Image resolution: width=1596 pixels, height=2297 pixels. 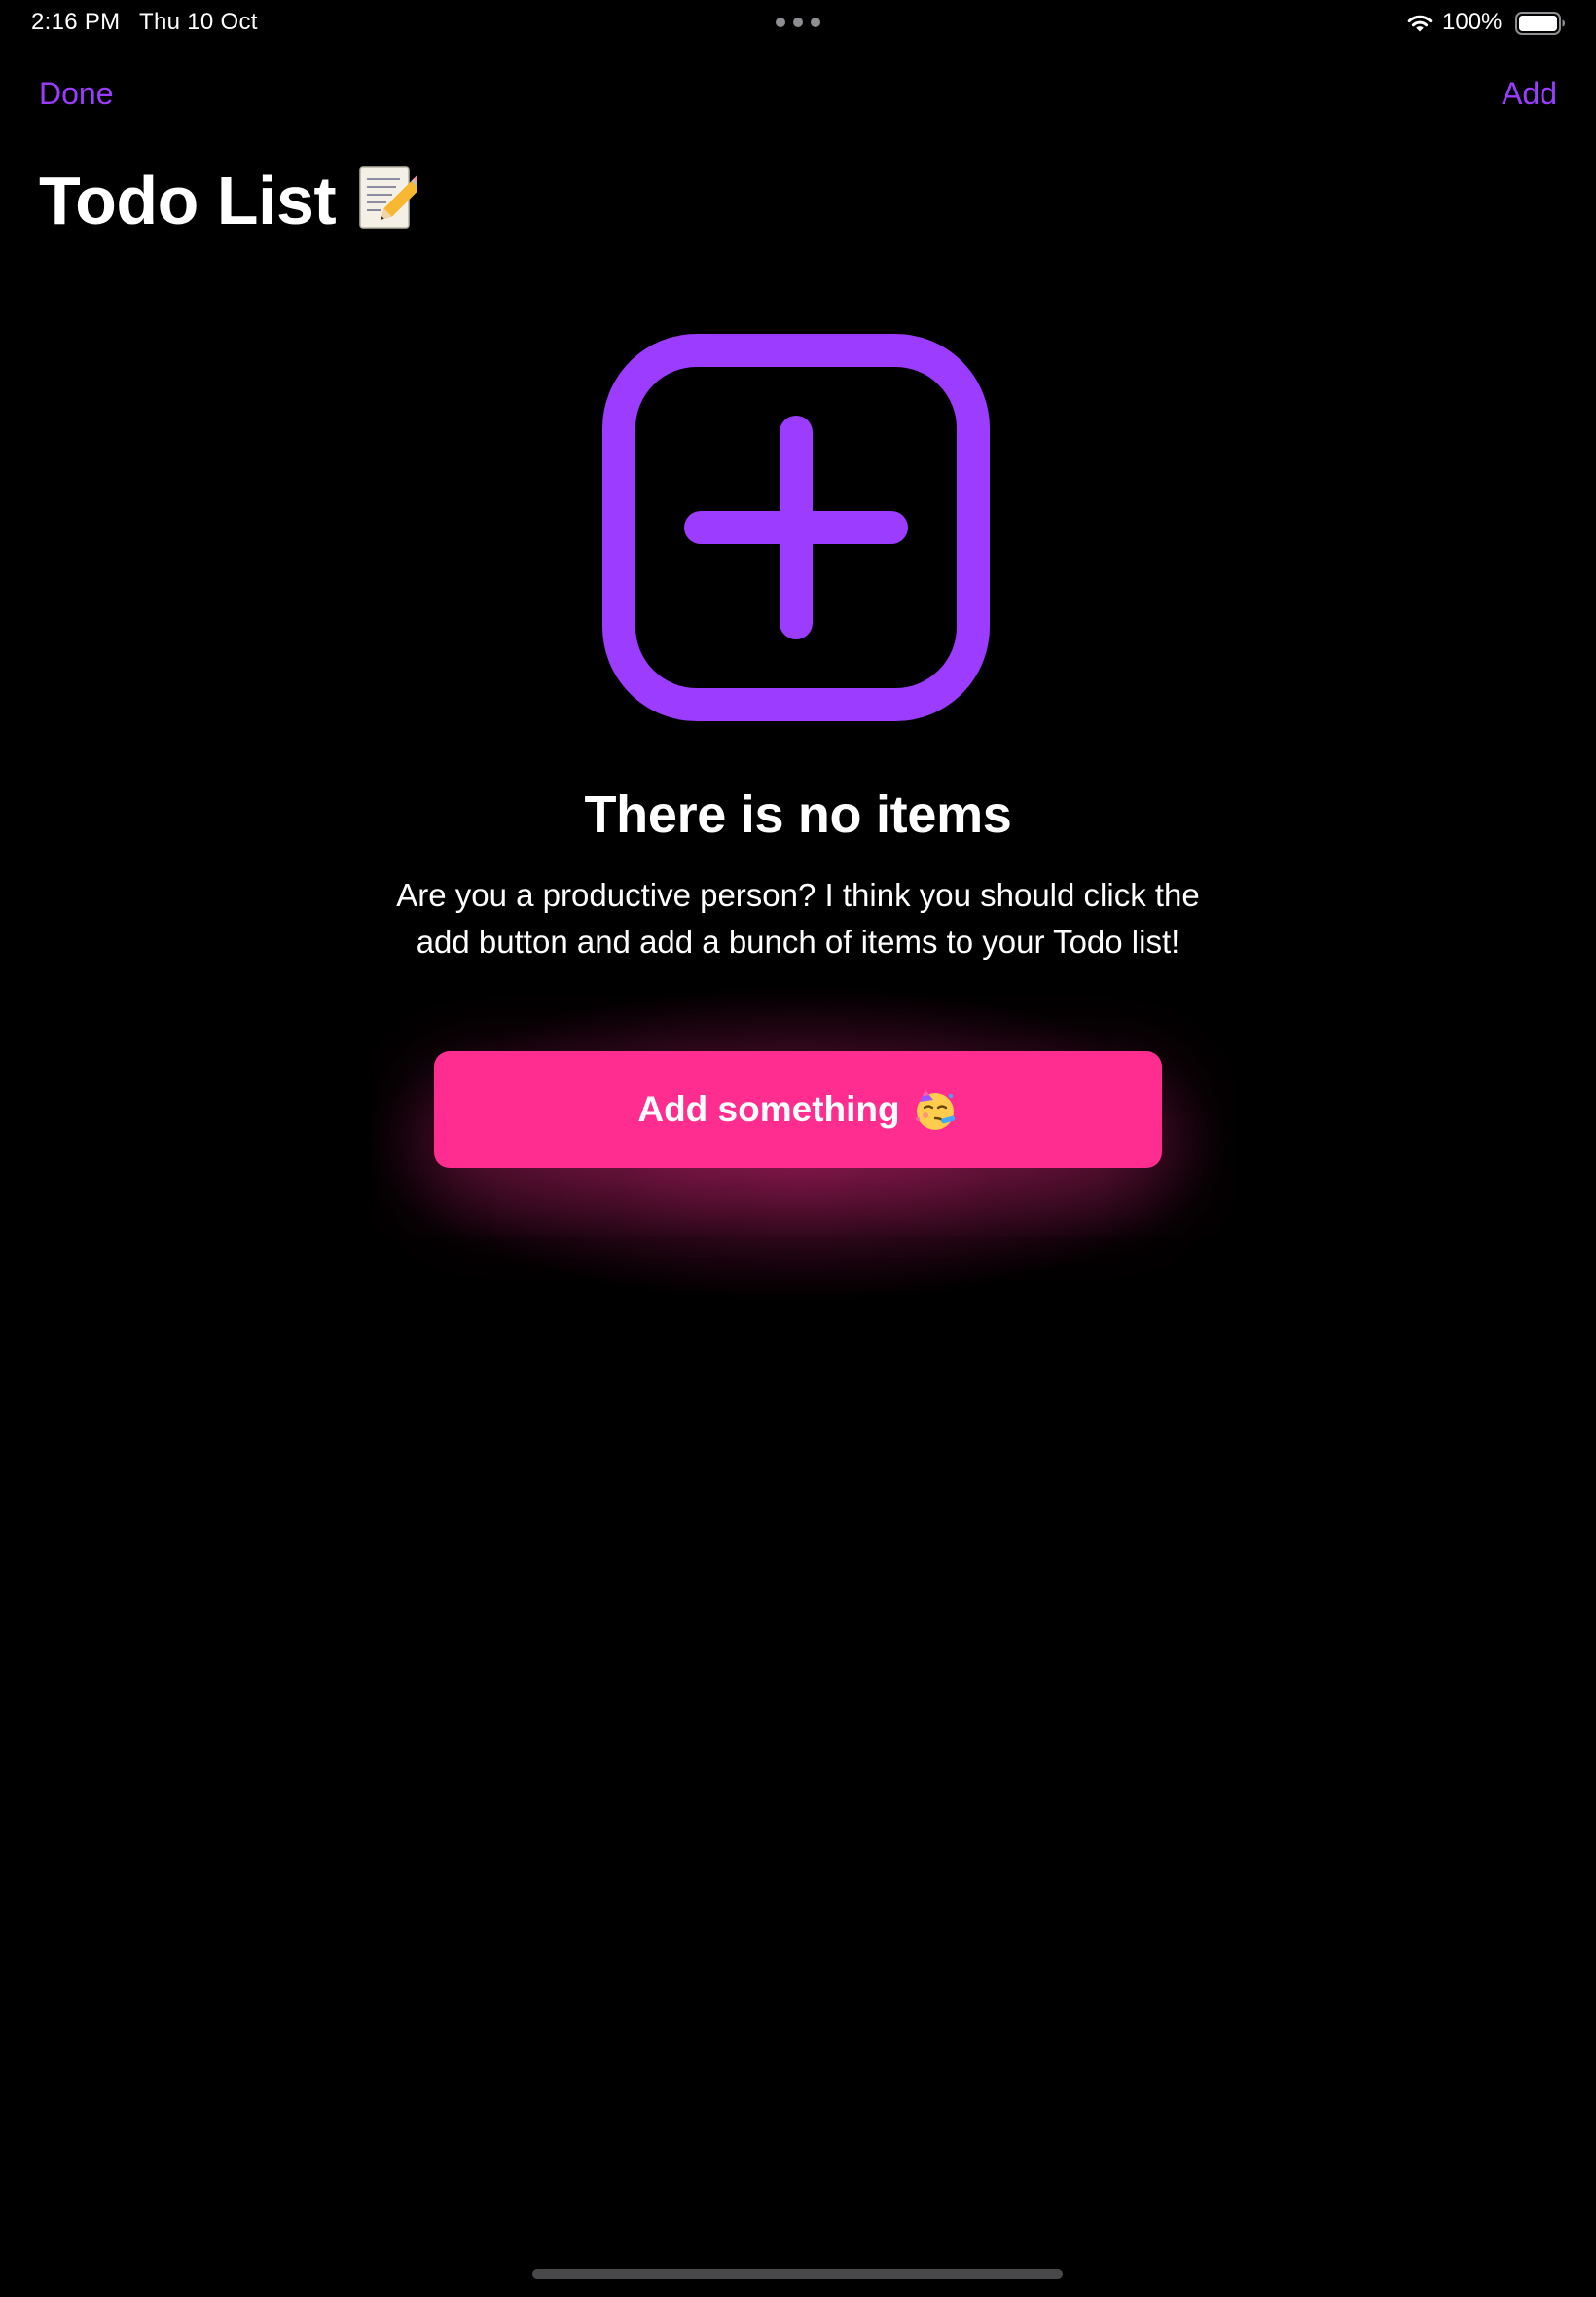 What do you see at coordinates (188, 201) in the screenshot?
I see `page-title-text: Todo List` at bounding box center [188, 201].